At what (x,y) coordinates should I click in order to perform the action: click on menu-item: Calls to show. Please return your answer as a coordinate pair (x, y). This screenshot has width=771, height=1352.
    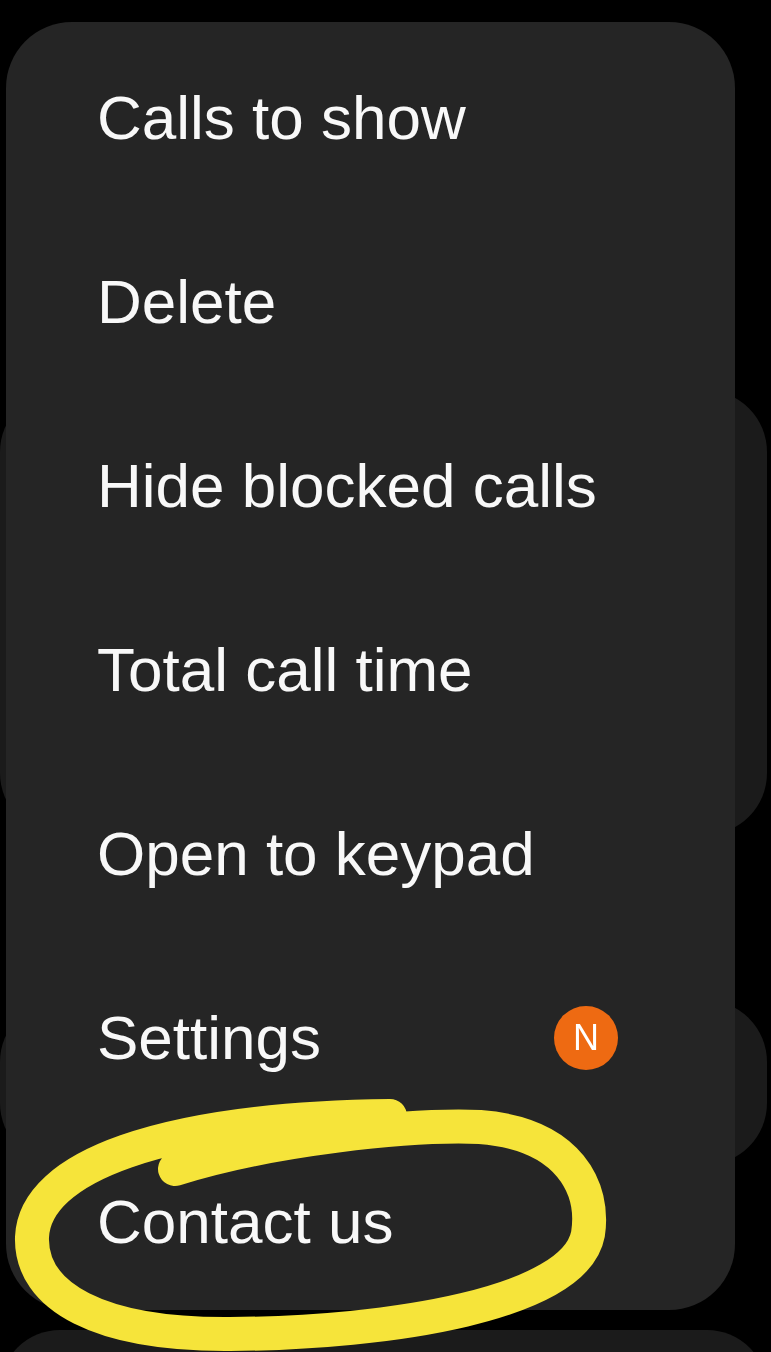
    Looking at the image, I should click on (281, 118).